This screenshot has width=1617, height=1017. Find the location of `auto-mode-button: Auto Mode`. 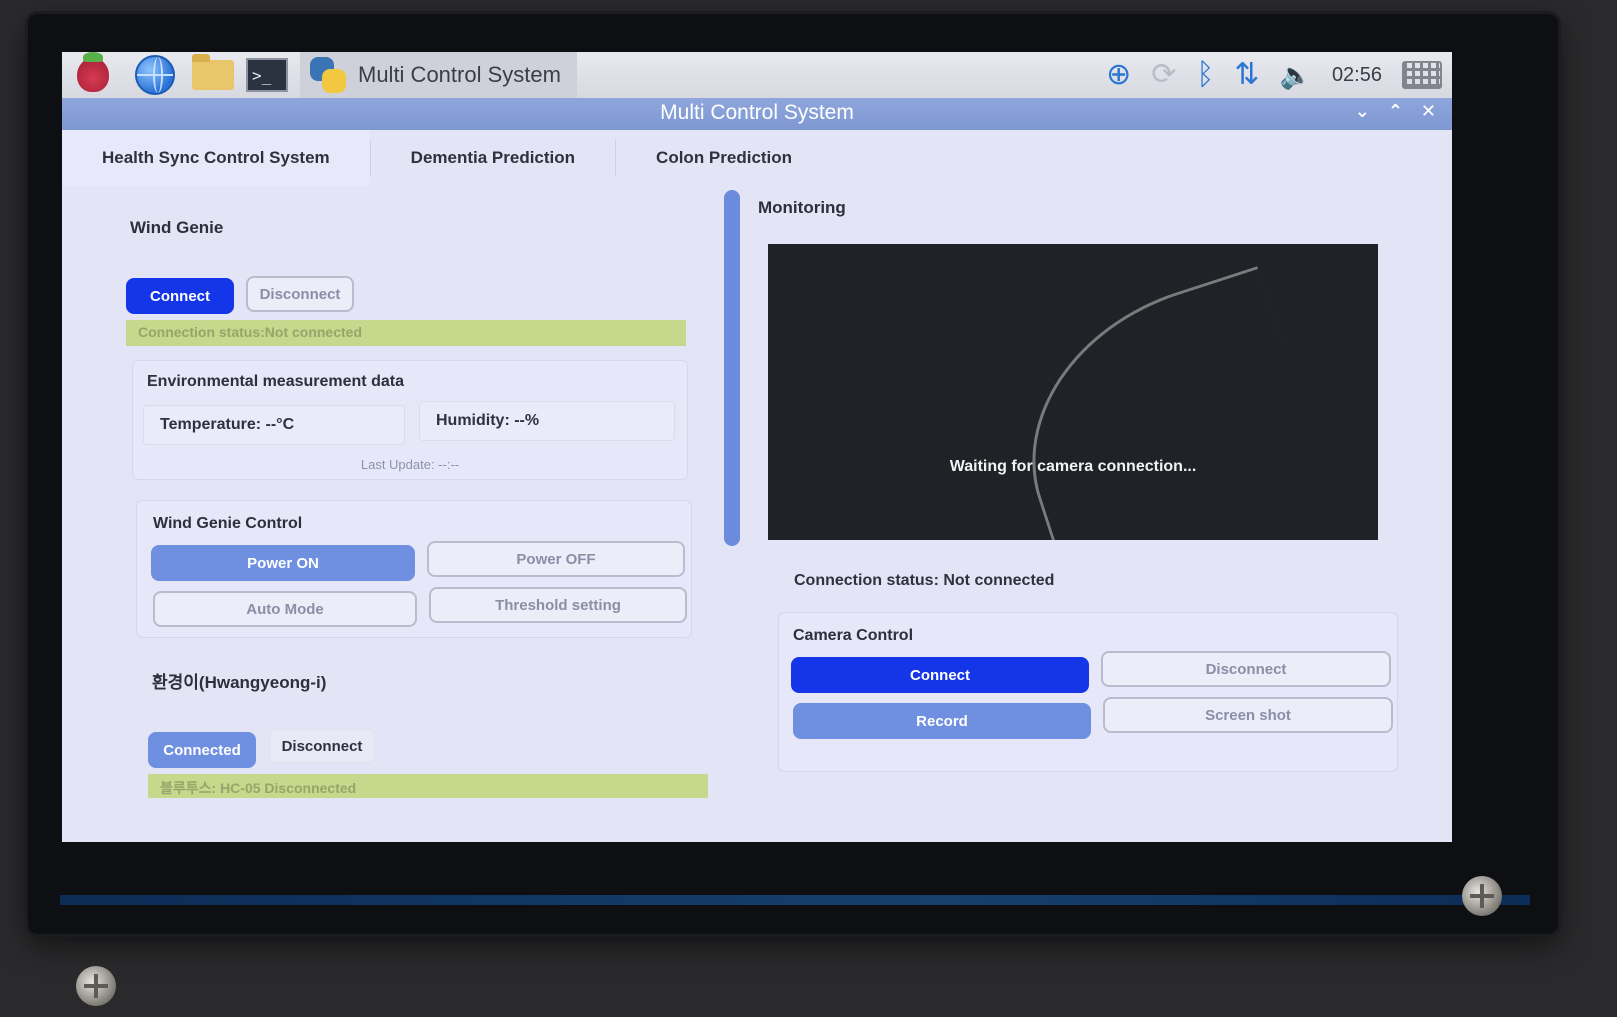

auto-mode-button: Auto Mode is located at coordinates (285, 609).